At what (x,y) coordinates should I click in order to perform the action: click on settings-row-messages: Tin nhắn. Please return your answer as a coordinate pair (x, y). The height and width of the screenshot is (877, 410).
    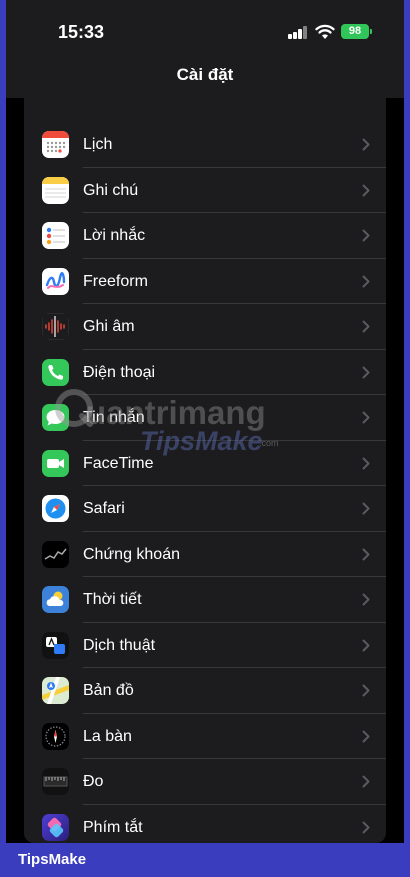
    Looking at the image, I should click on (205, 418).